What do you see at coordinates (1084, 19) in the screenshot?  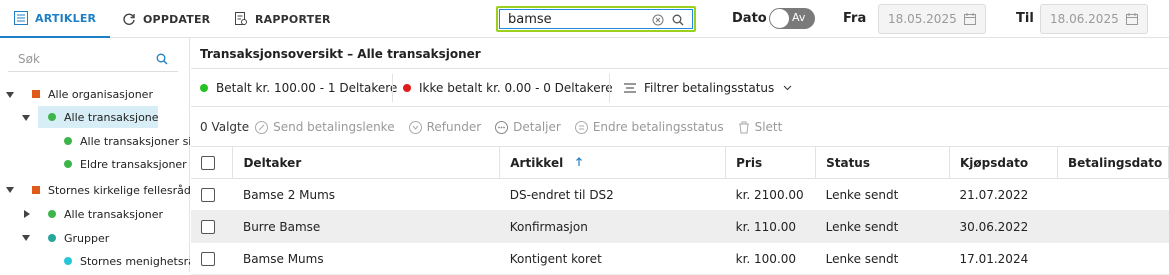 I see `to-date-value: 18.06.2025` at bounding box center [1084, 19].